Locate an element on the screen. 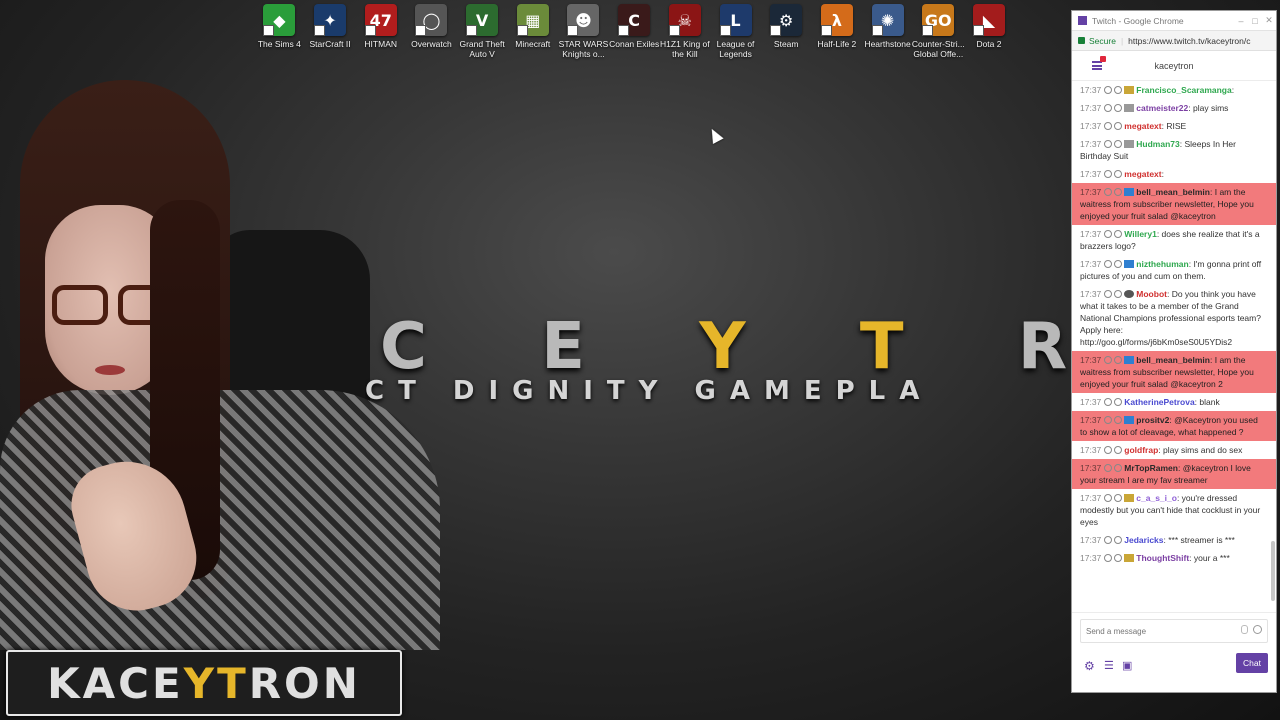 This screenshot has width=1280, height=720. desktop-shortcut: 47 HITMAN is located at coordinates (380, 31).